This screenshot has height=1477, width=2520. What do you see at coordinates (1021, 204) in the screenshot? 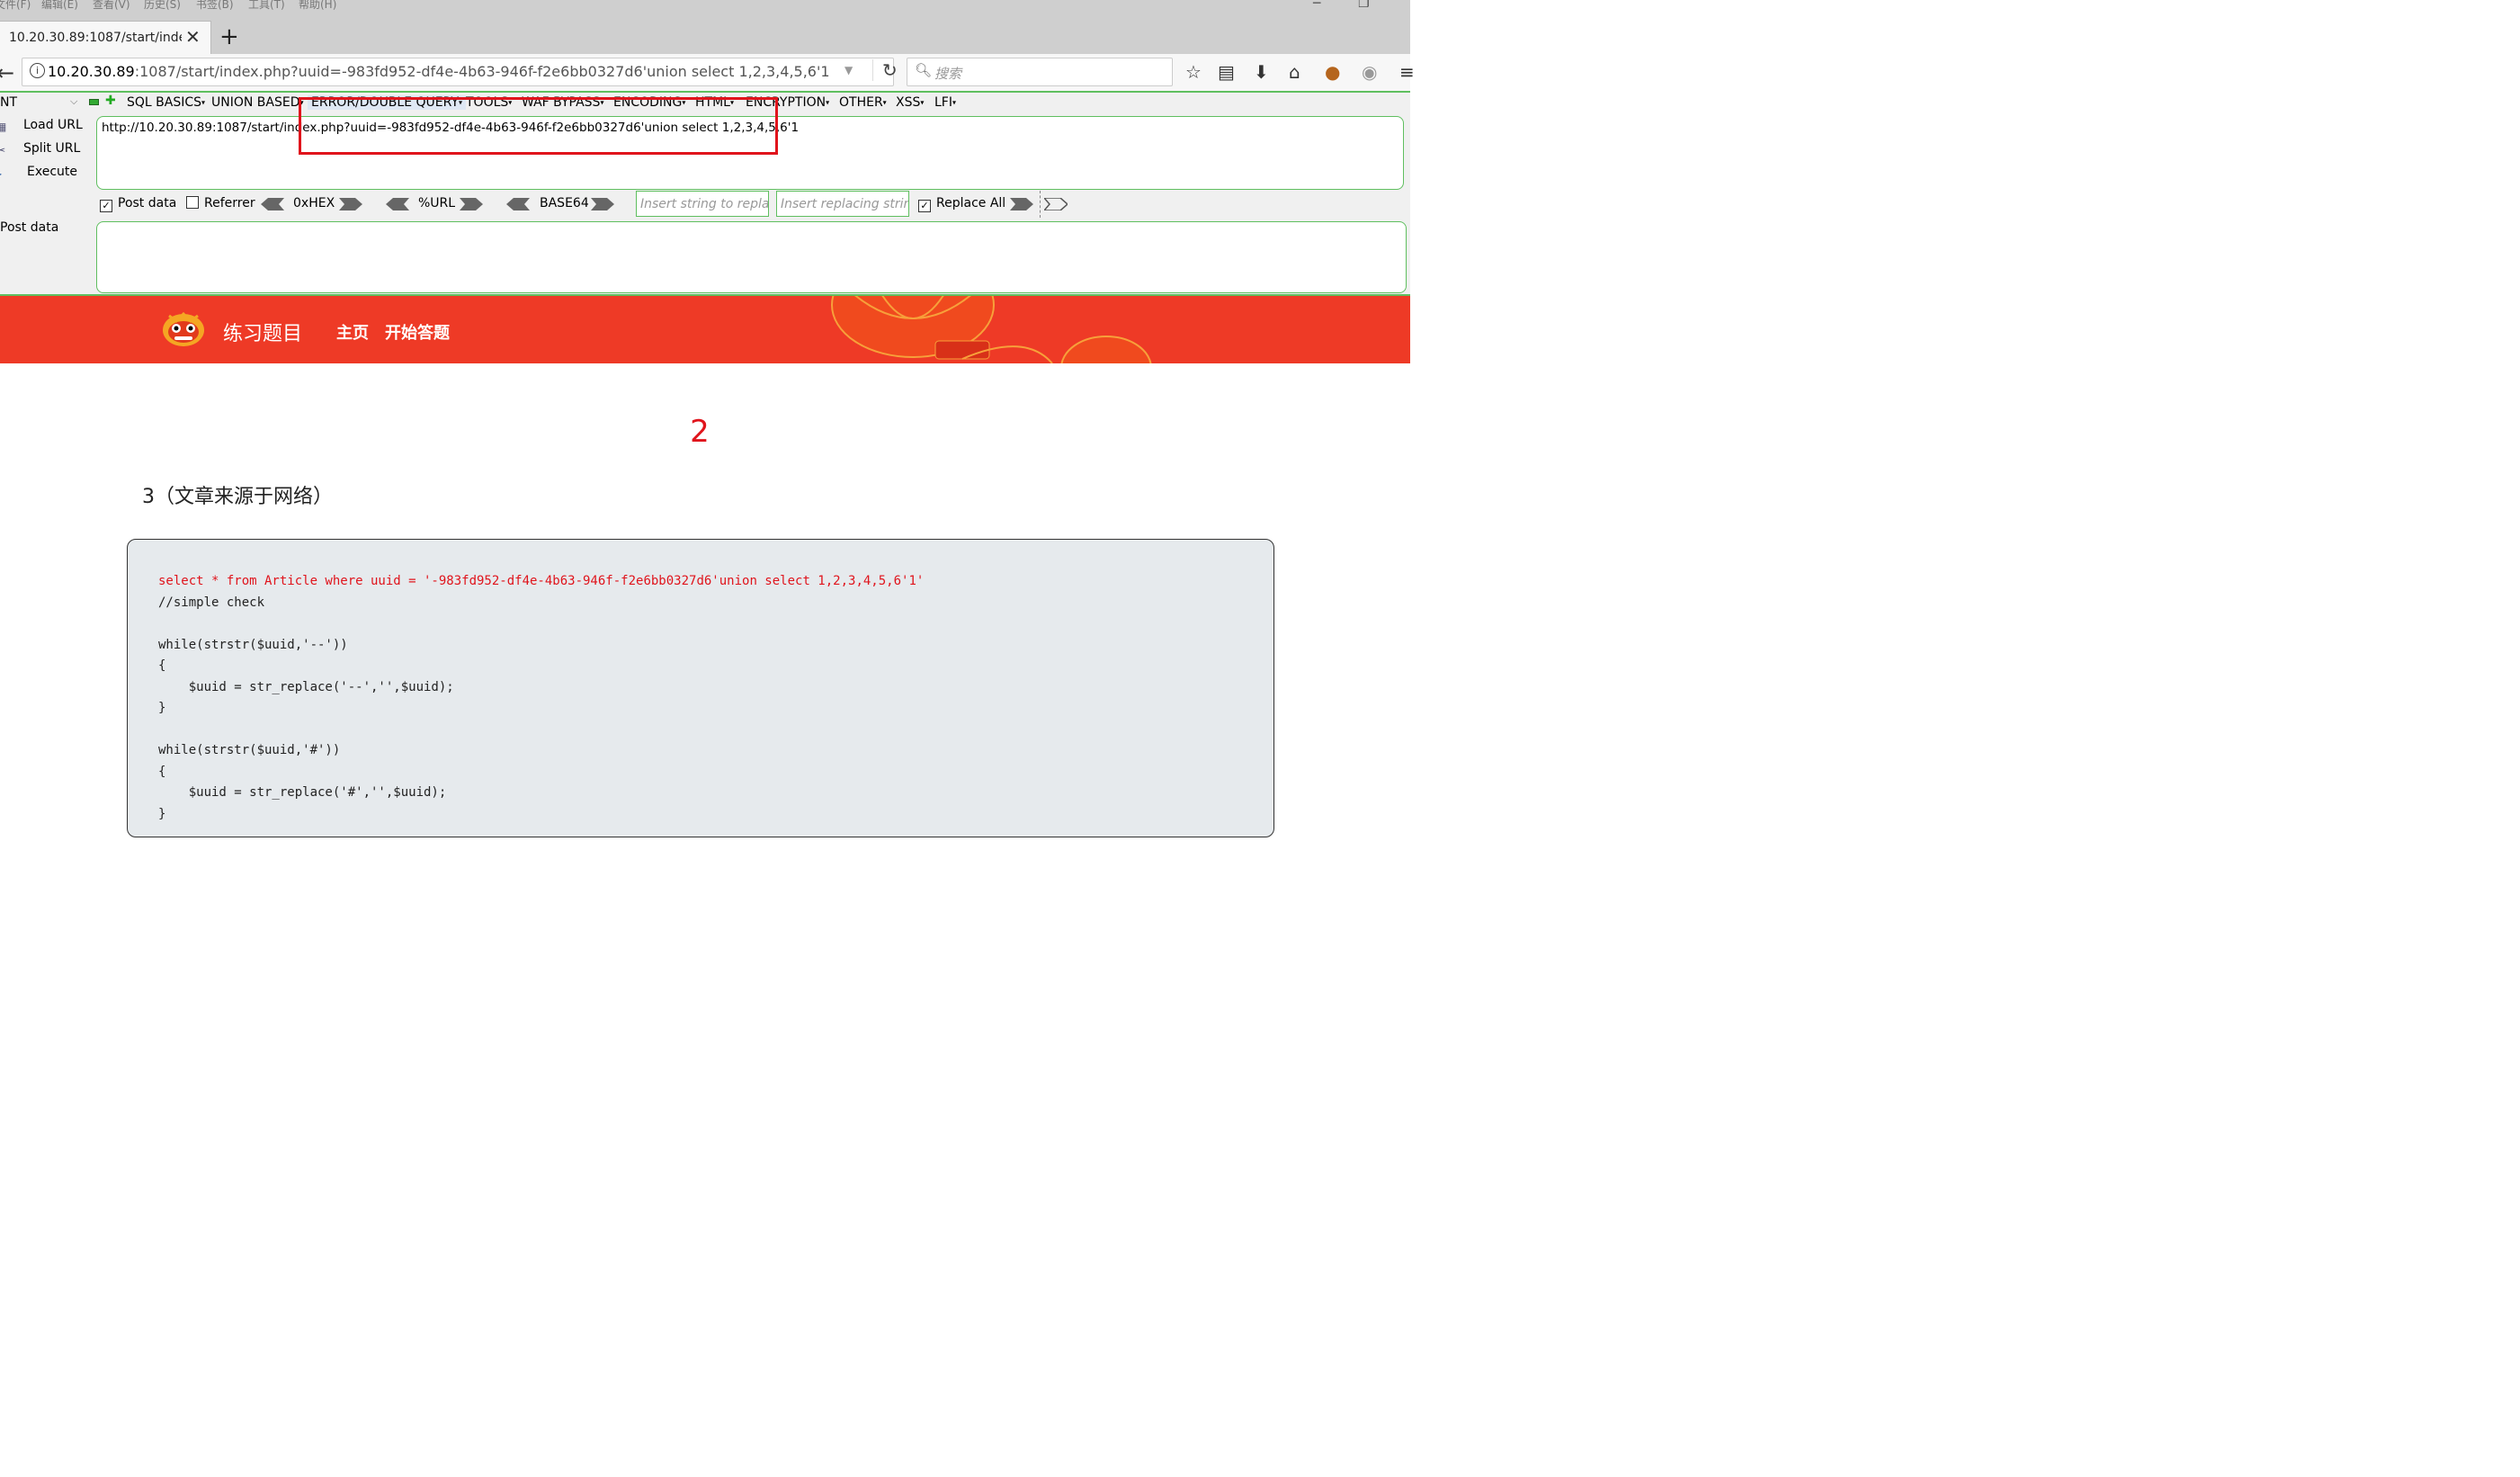
I see `replace-arrow-icon` at bounding box center [1021, 204].